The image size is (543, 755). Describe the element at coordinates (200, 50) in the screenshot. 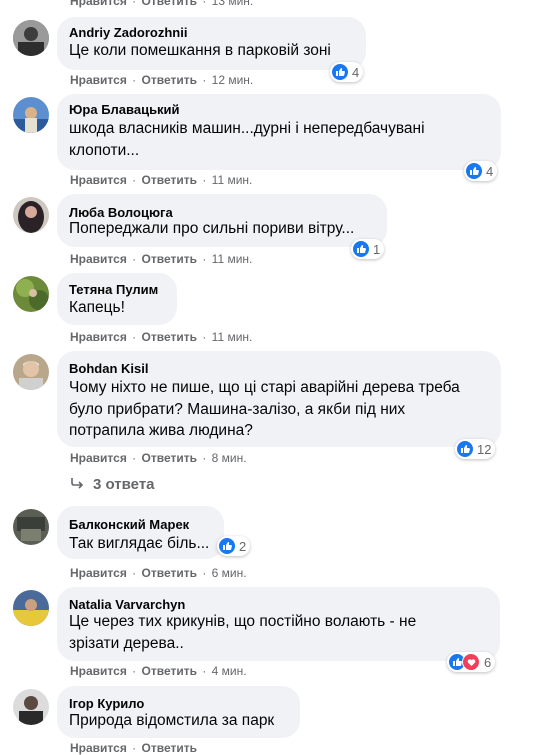

I see `comment-text: Це коли помешкання в парковій зоні` at that location.